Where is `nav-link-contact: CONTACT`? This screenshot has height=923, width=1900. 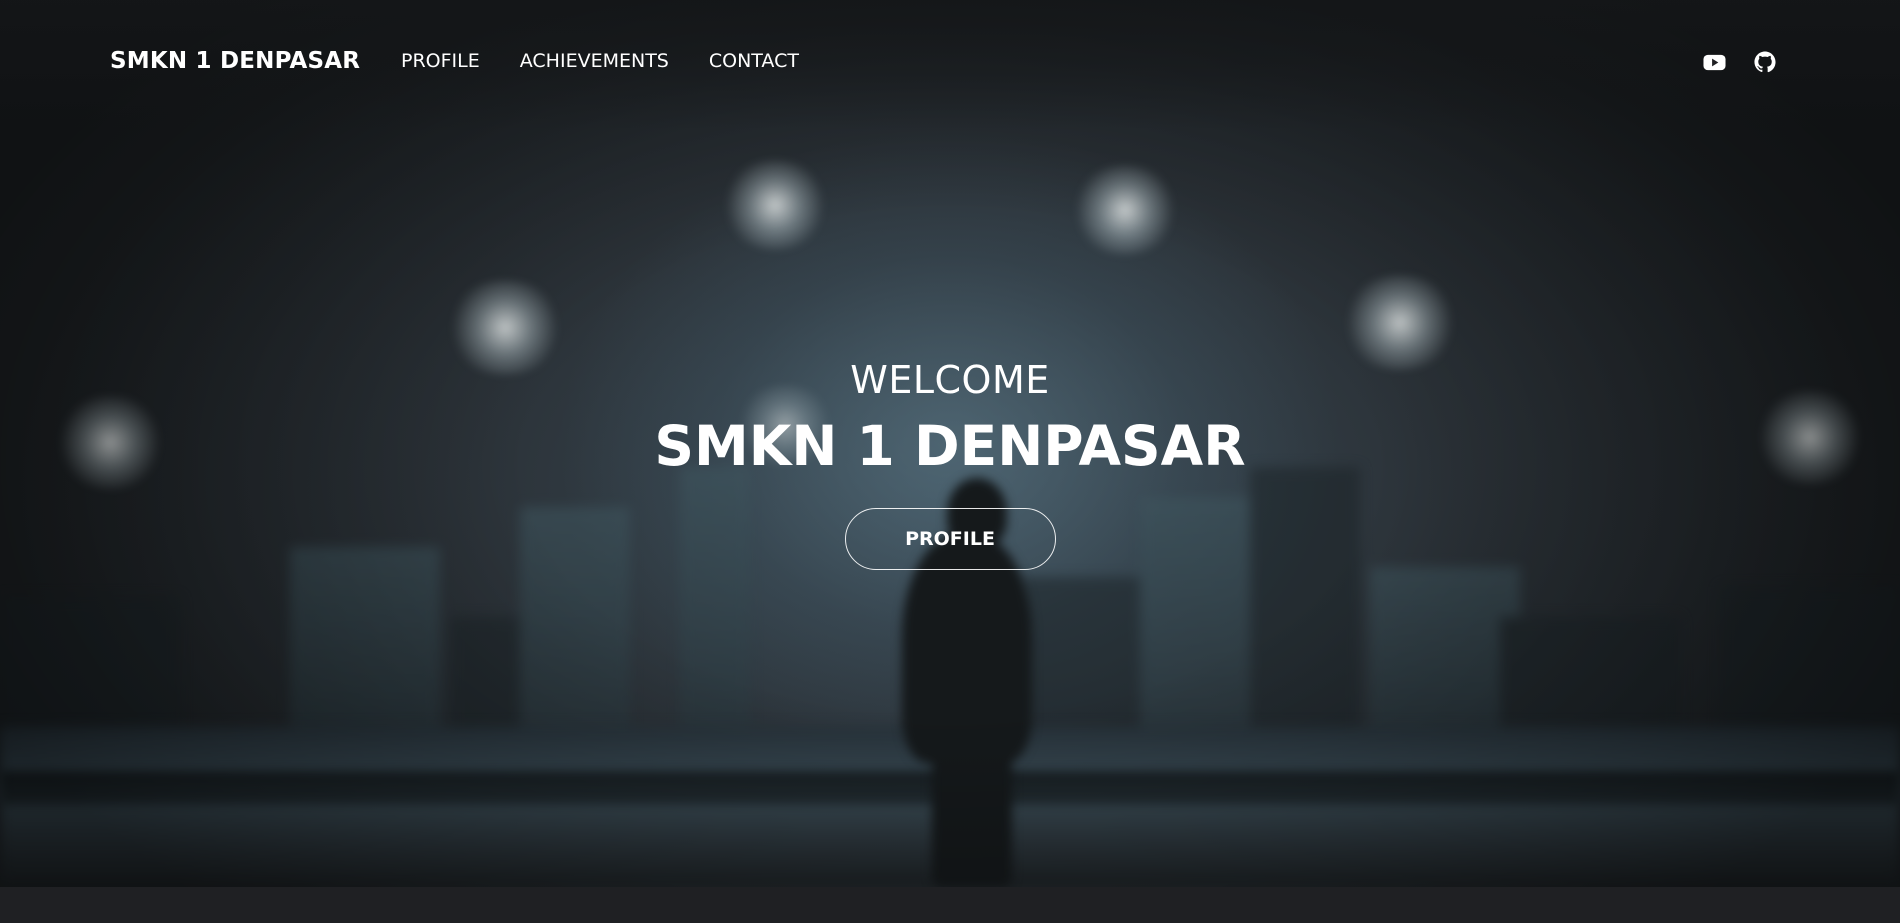 nav-link-contact: CONTACT is located at coordinates (754, 61).